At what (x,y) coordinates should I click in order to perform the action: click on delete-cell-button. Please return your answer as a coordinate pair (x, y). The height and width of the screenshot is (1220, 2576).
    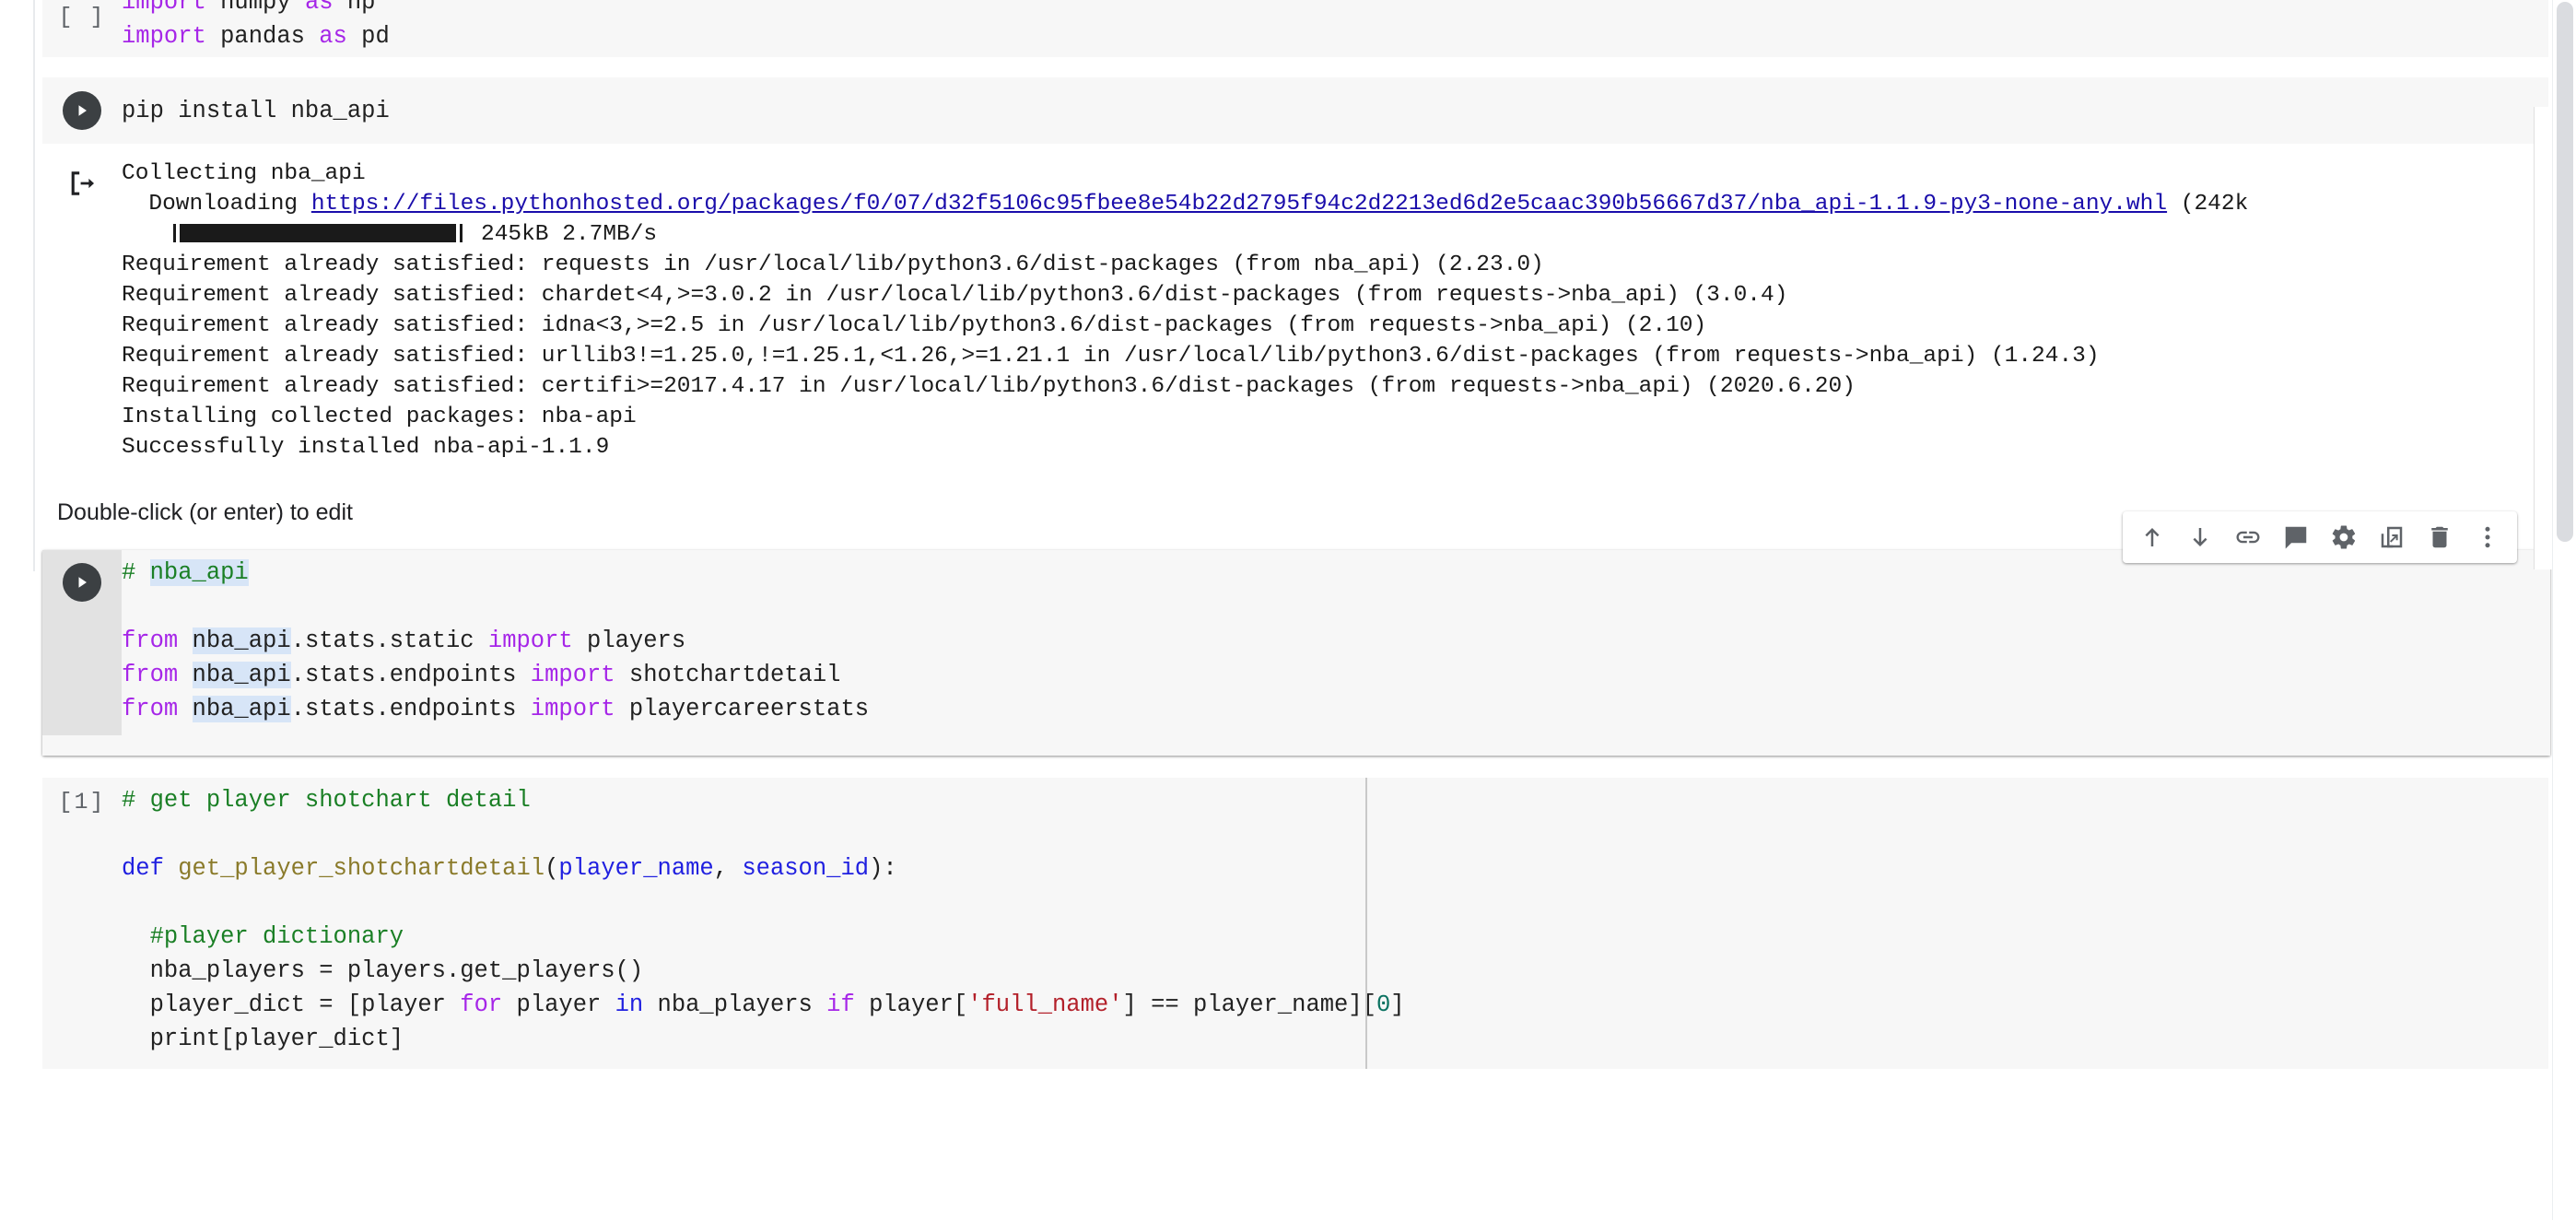
    Looking at the image, I should click on (2440, 537).